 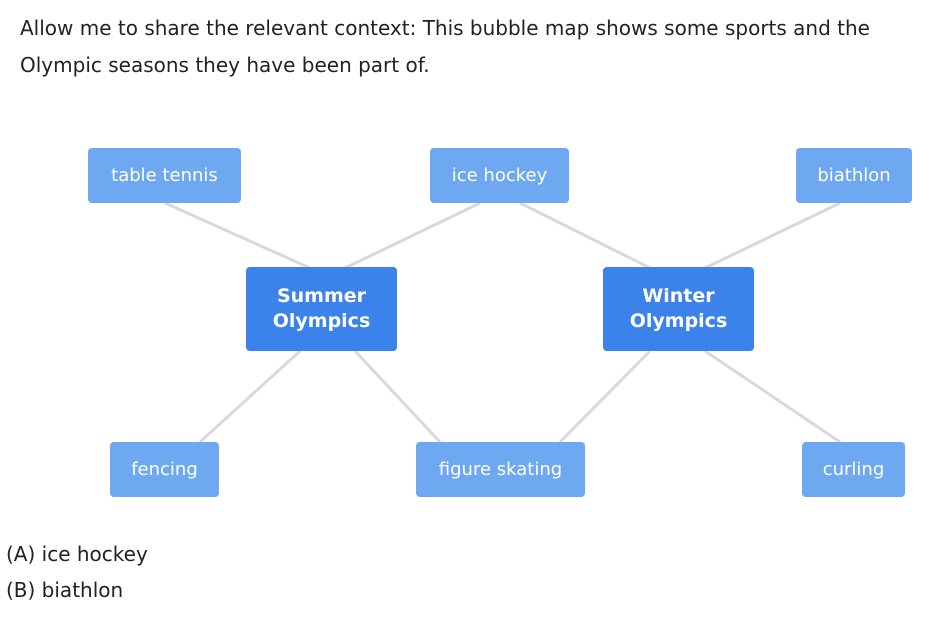 I want to click on edge-curling-winter, so click(x=772, y=396).